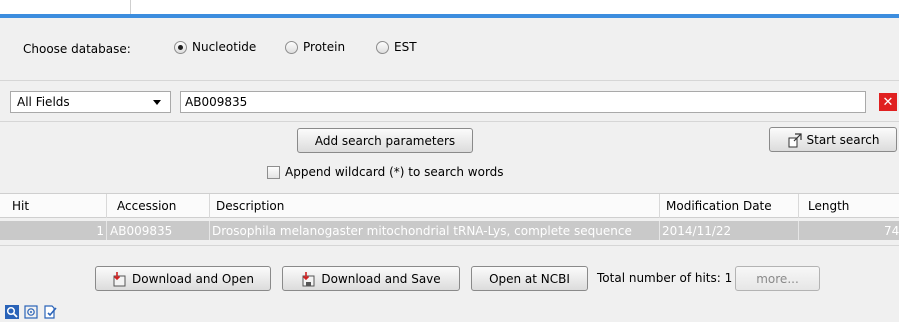 Image resolution: width=899 pixels, height=322 pixels. I want to click on cell-modification-date: 2014/11/22, so click(697, 231).